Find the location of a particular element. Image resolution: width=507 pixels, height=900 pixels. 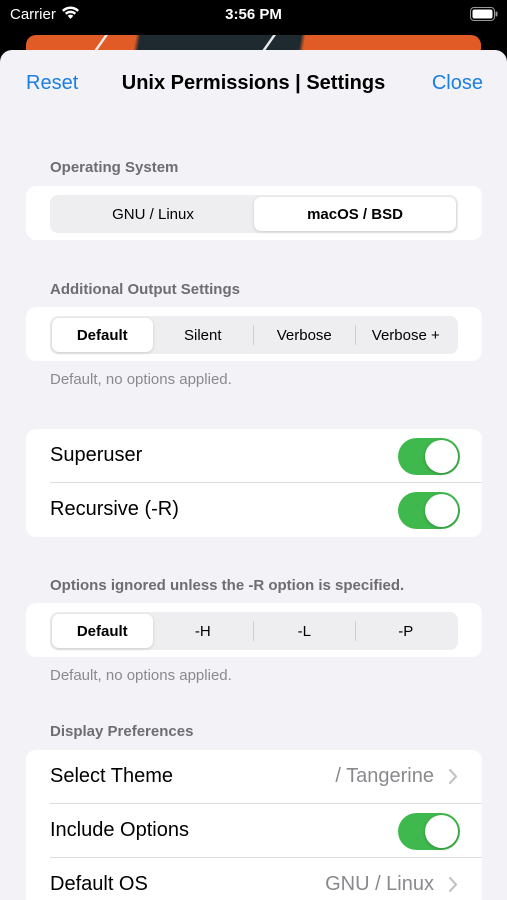

select-theme-value: / Tangerine is located at coordinates (384, 776).